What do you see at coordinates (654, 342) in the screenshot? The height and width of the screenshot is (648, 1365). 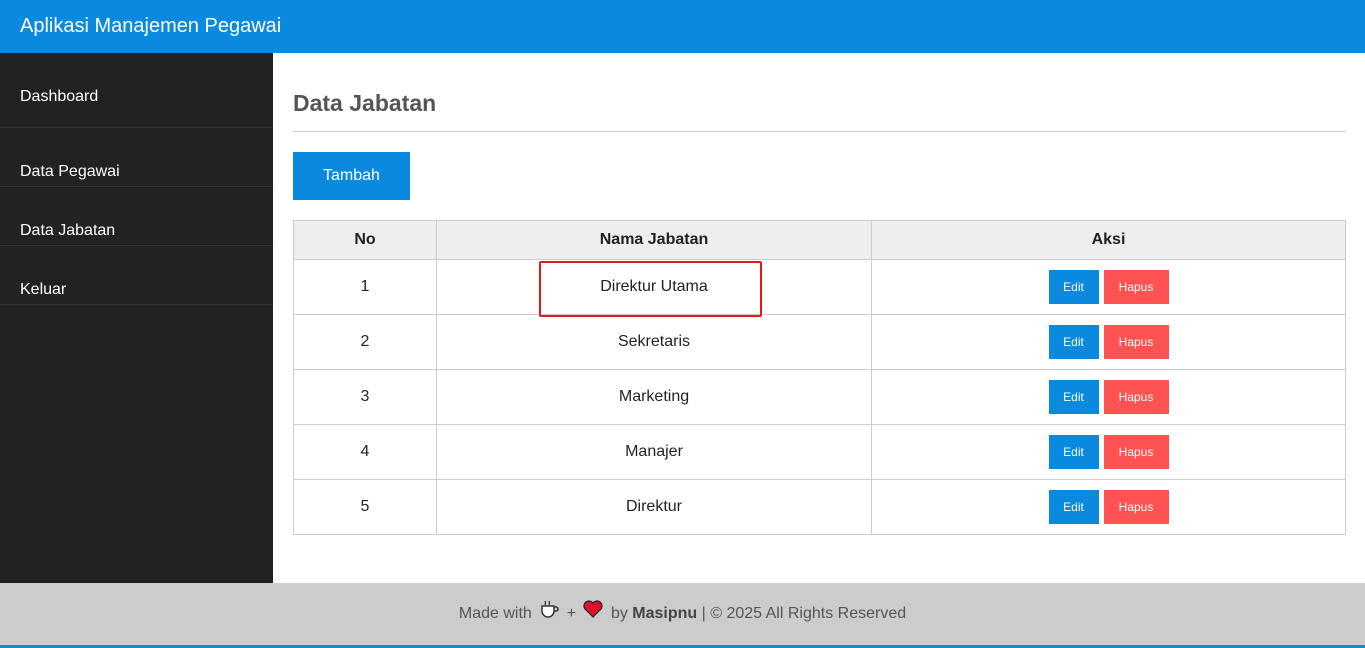 I see `cell-nama-jabatan: Sekretaris` at bounding box center [654, 342].